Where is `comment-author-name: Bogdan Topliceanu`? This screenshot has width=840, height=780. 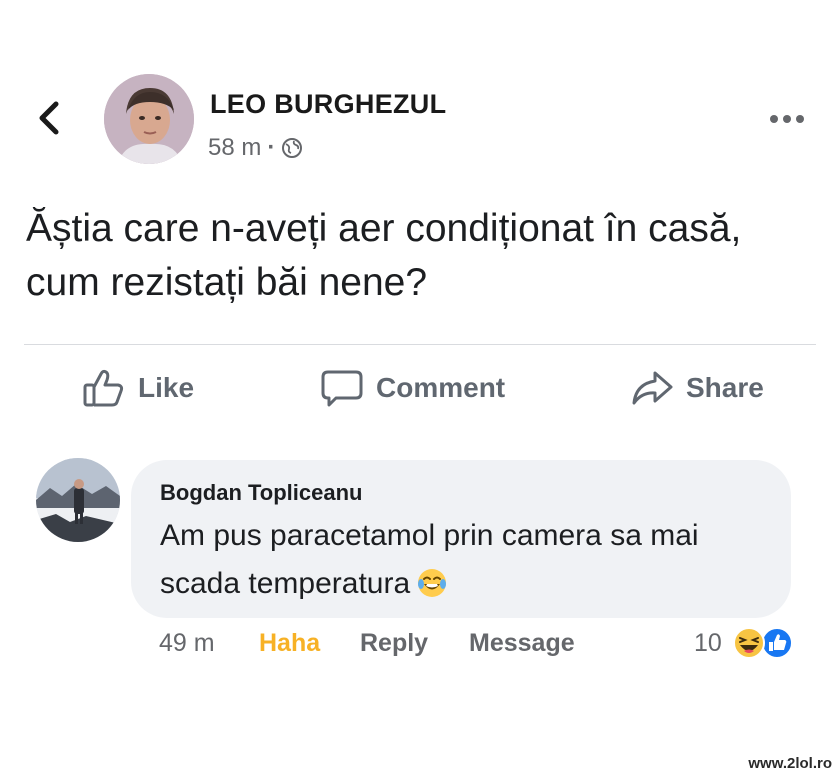
comment-author-name: Bogdan Topliceanu is located at coordinates (261, 493).